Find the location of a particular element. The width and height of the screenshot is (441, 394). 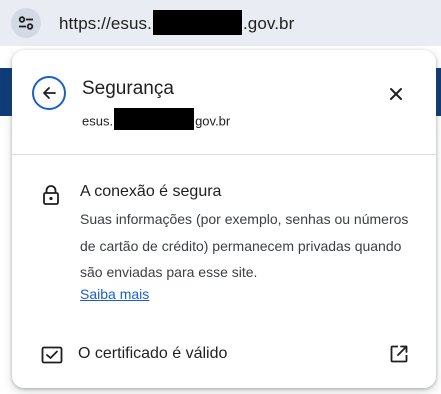

header-divider is located at coordinates (224, 154).